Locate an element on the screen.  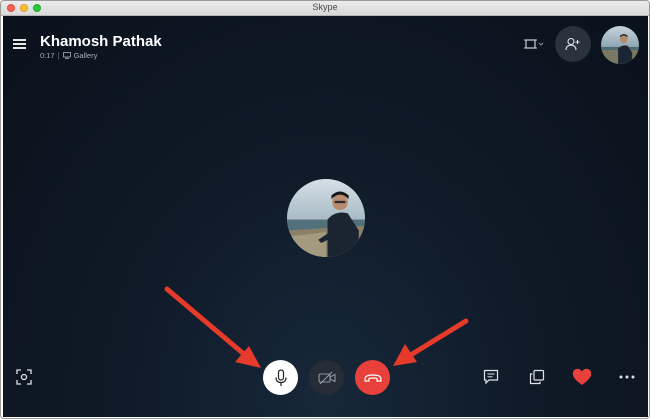
self-video-avatar is located at coordinates (620, 45).